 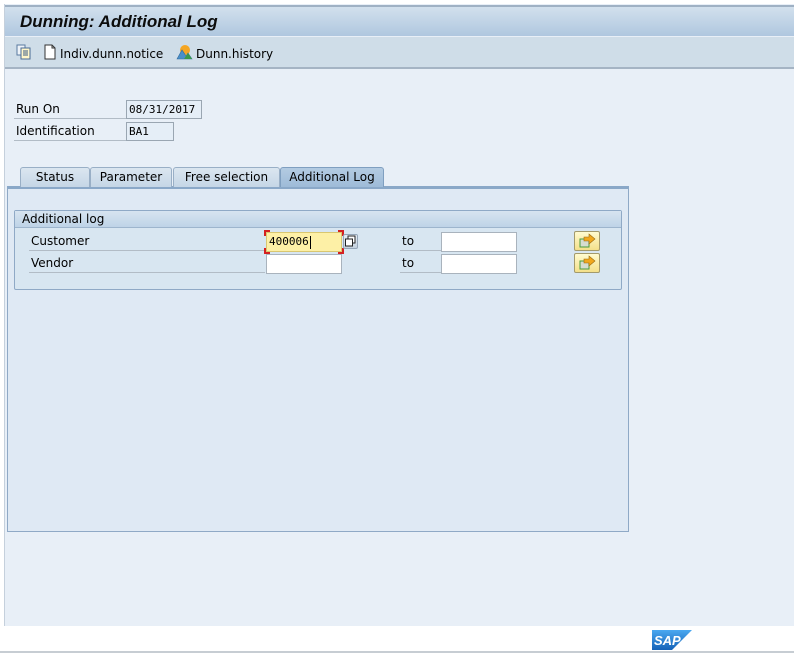 What do you see at coordinates (421, 263) in the screenshot?
I see `vendor-to-label: to` at bounding box center [421, 263].